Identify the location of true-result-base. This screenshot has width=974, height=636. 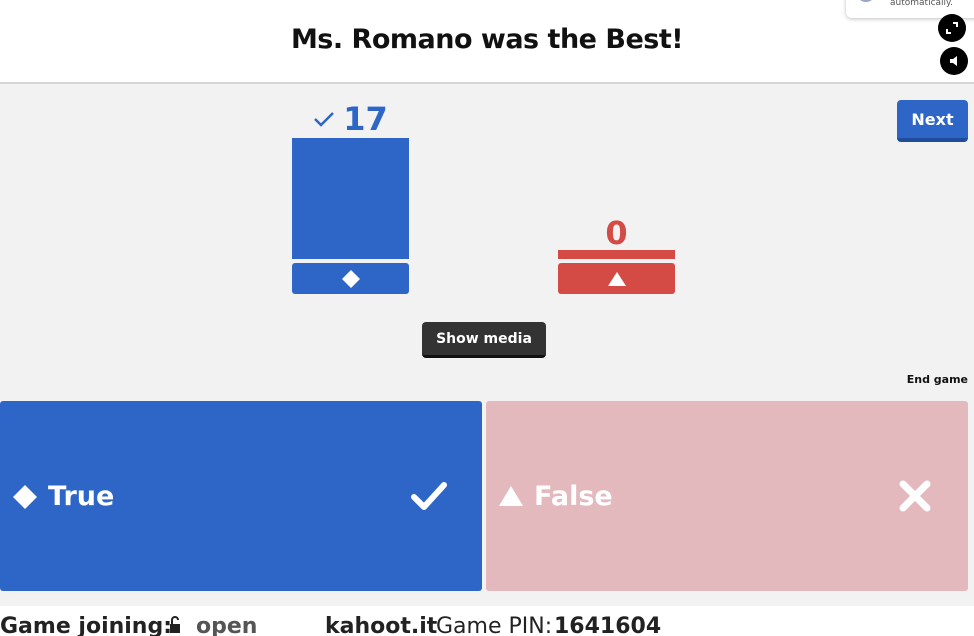
(350, 278).